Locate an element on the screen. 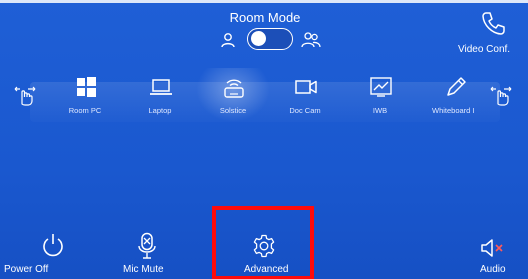 This screenshot has width=528, height=279. swipe-left-icon is located at coordinates (25, 95).